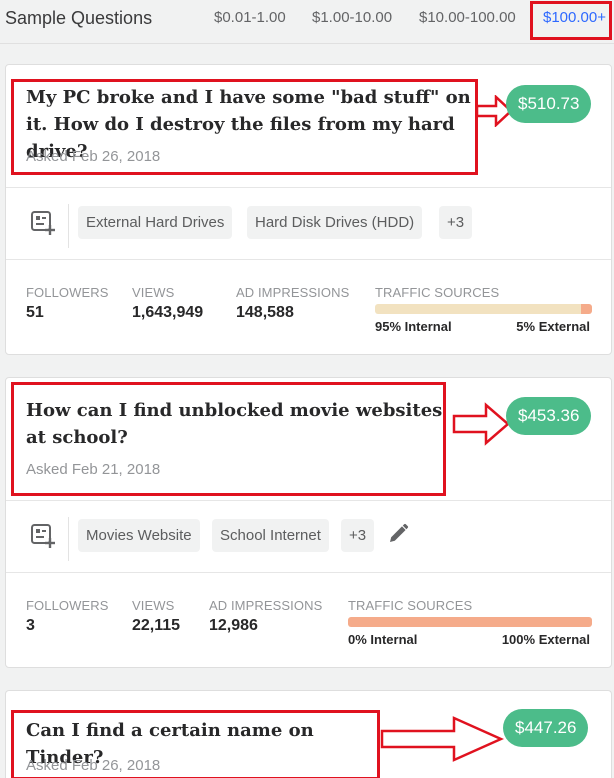 Image resolution: width=614 pixels, height=778 pixels. I want to click on ad-impressions-value: 12,986, so click(233, 625).